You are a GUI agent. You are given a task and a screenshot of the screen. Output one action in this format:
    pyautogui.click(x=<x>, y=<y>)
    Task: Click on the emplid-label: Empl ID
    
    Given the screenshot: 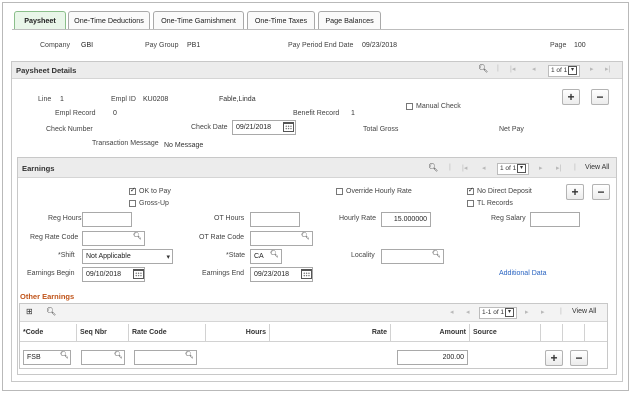 What is the action you would take?
    pyautogui.click(x=123, y=99)
    